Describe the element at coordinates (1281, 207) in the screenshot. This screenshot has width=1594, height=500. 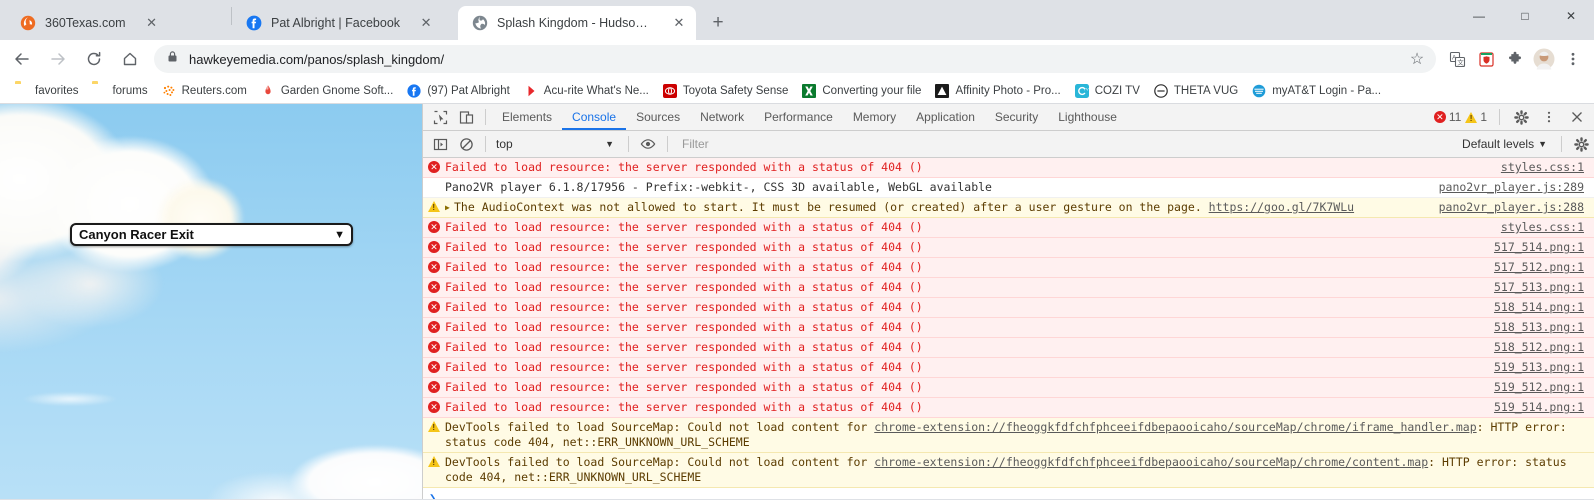
I see `console-inline-link: https://goo.gl/7K7WLu` at that location.